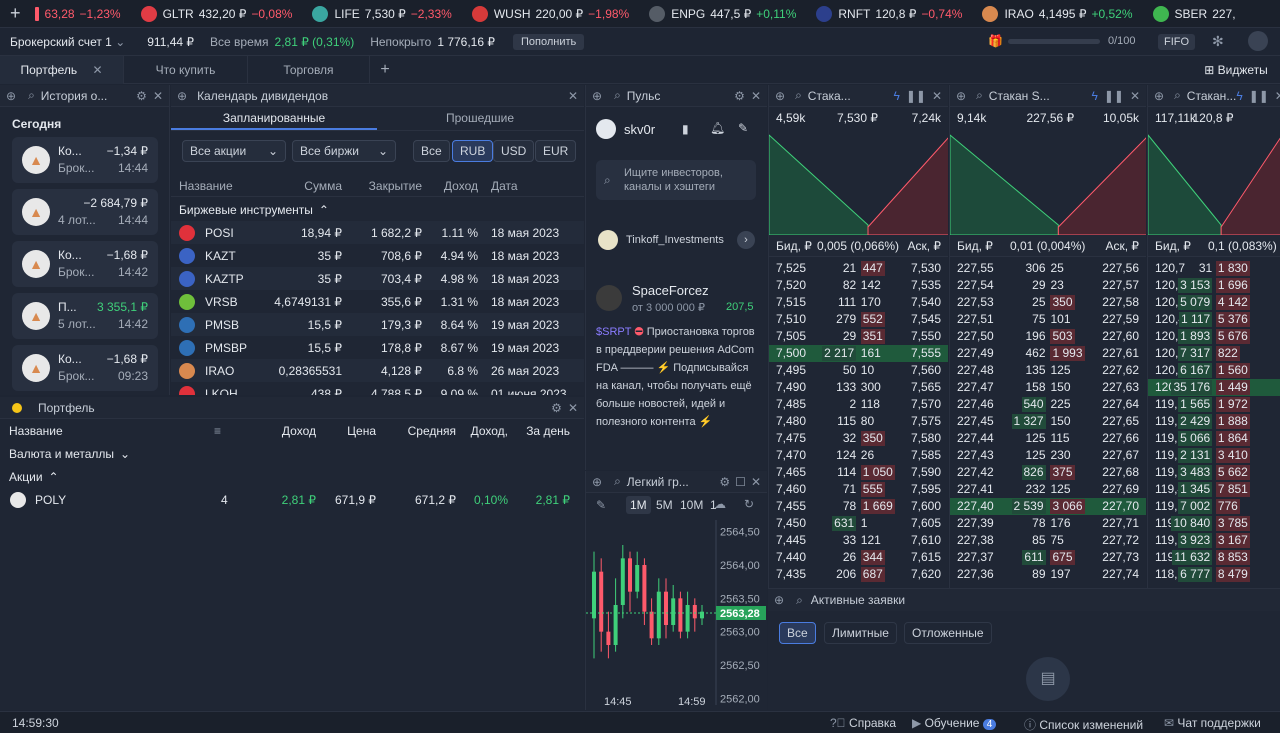  I want to click on orderbook-row: 227,50 196 503 227,60, so click(1048, 336).